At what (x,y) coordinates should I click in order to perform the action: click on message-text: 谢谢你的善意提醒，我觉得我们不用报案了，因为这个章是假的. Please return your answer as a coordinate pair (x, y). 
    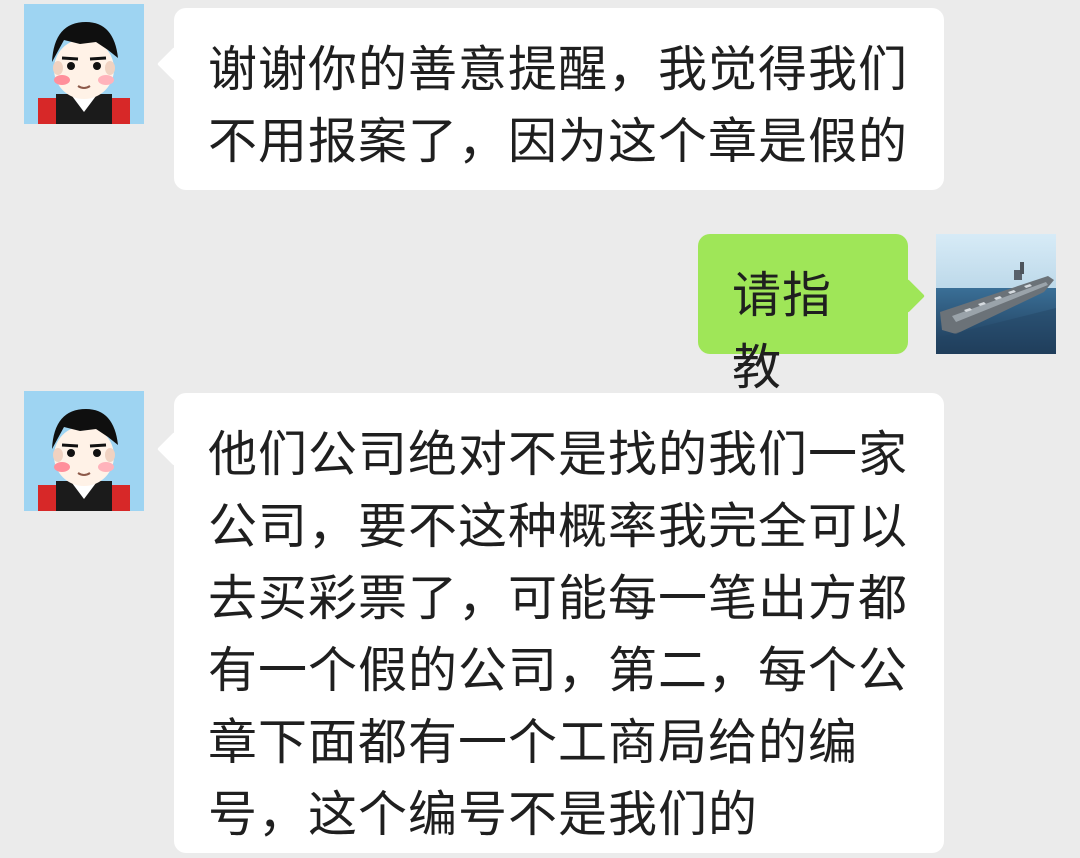
    Looking at the image, I should click on (558, 105).